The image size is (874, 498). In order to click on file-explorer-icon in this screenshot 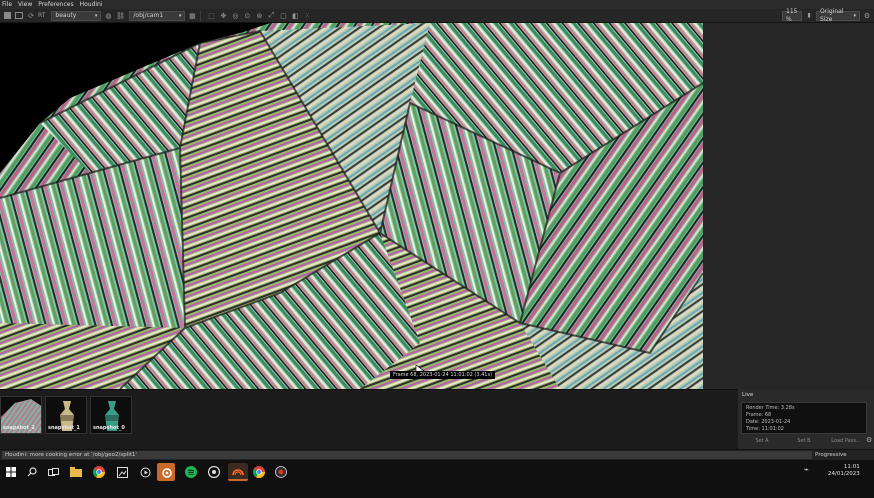, I will do `click(76, 472)`.